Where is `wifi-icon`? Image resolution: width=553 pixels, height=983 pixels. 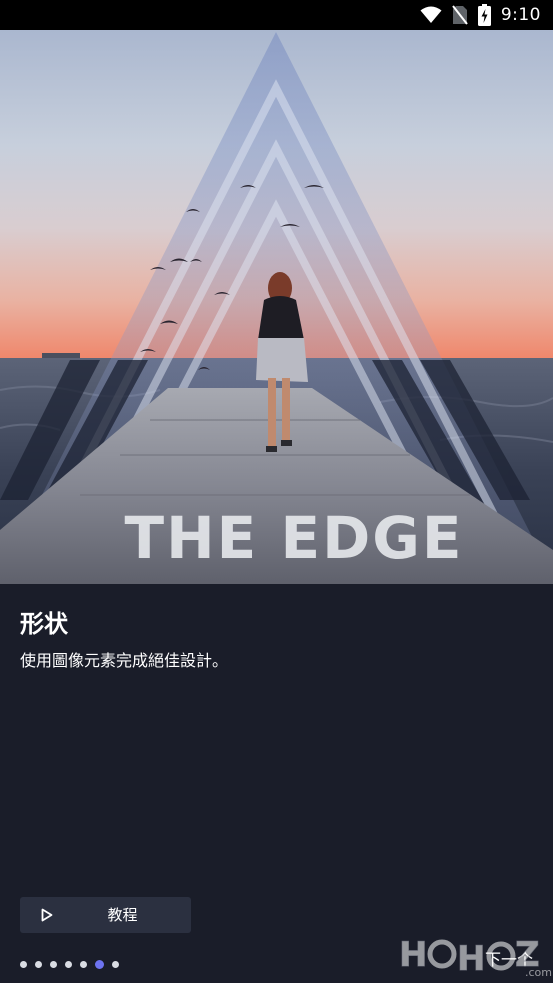 wifi-icon is located at coordinates (431, 14).